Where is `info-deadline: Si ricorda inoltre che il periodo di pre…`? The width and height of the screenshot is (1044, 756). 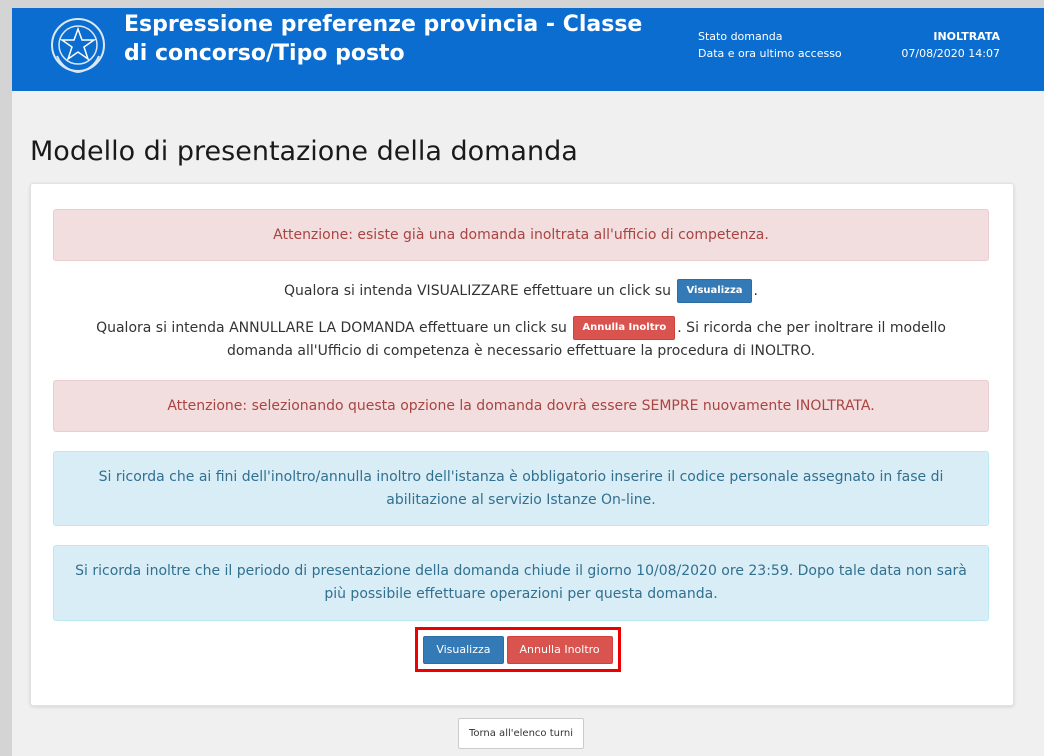
info-deadline: Si ricorda inoltre che il periodo di pre… is located at coordinates (521, 583).